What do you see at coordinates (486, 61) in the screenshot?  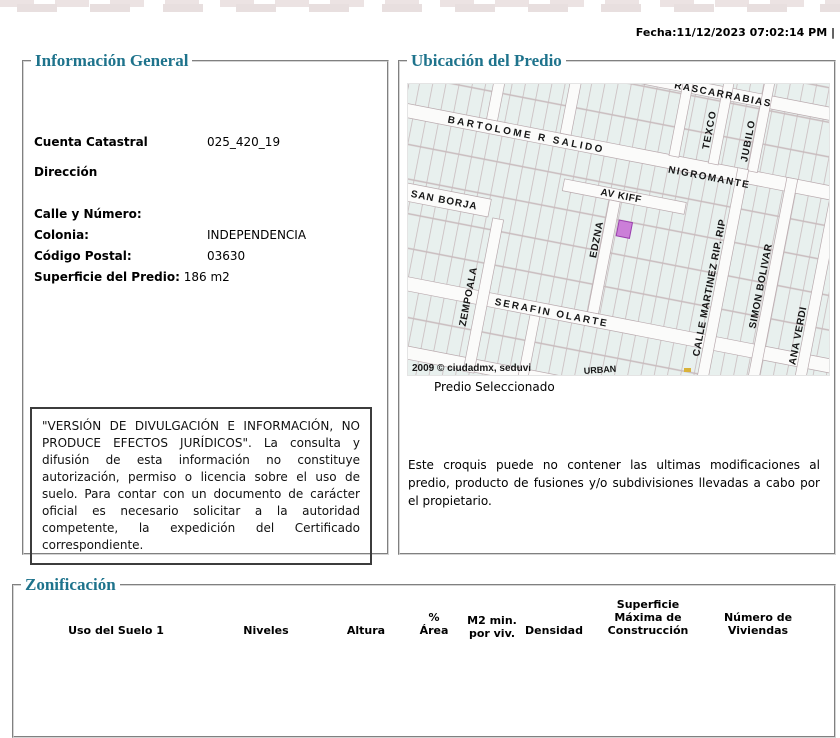 I see `panel-legend-ubicacion-predio: Ubicación del Predio` at bounding box center [486, 61].